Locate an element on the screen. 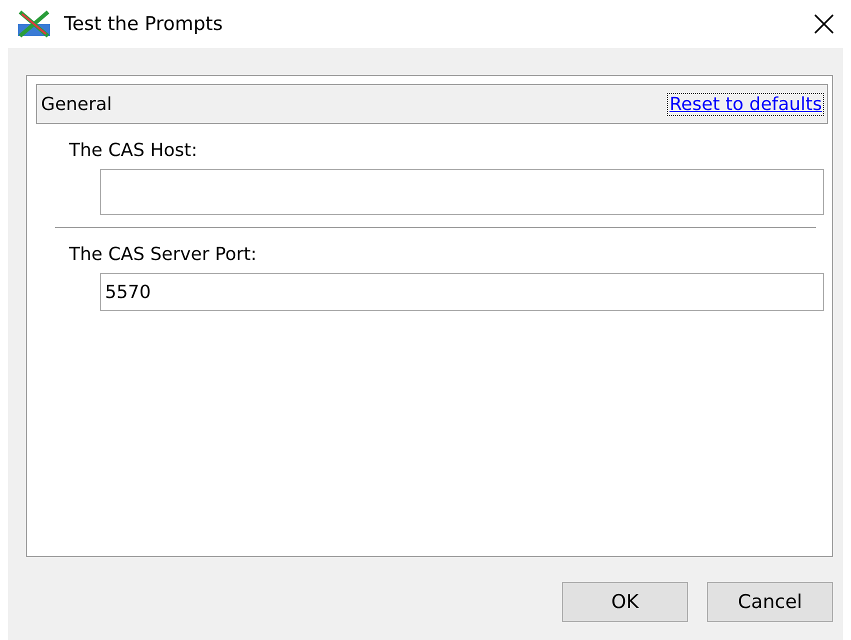  section-title: General is located at coordinates (76, 104).